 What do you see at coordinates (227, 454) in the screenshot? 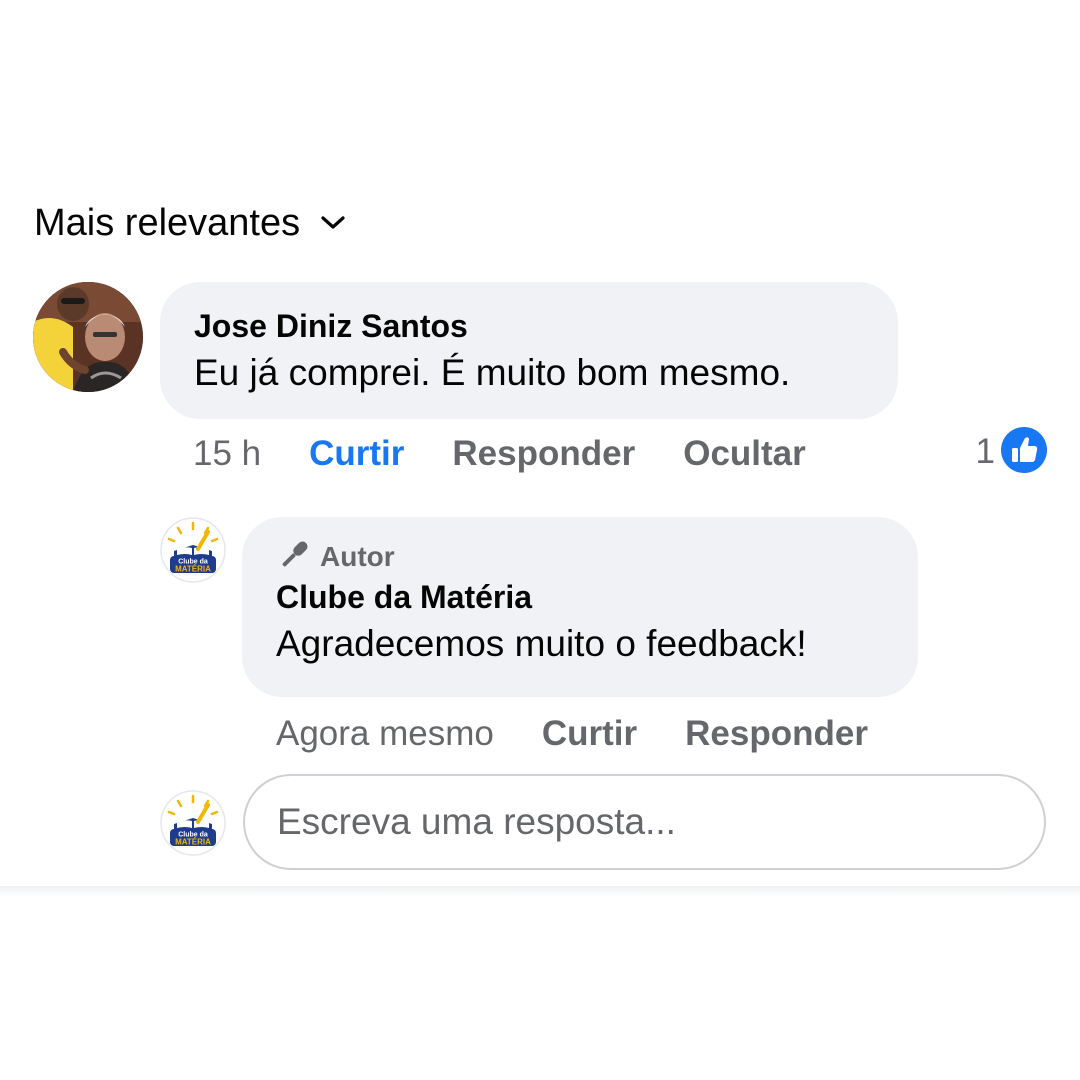
I see `comment-timestamp: 15 h` at bounding box center [227, 454].